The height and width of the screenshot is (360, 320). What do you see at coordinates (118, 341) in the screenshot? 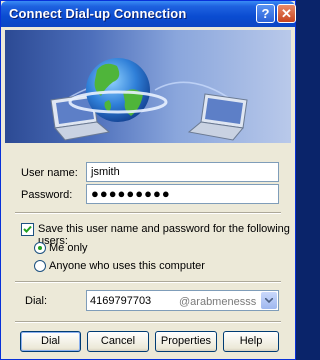
I see `cancel-button: Cancel` at bounding box center [118, 341].